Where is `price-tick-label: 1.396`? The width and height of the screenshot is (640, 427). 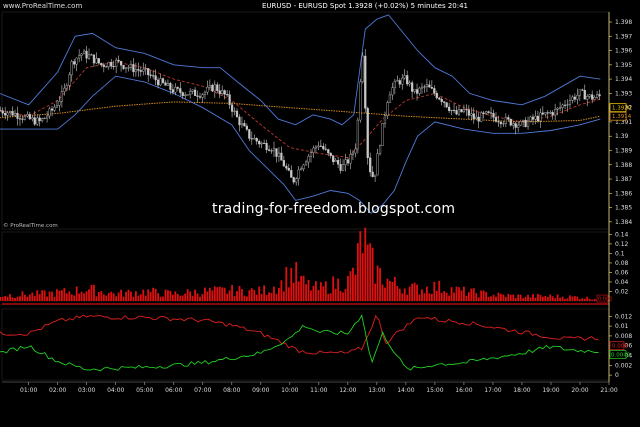 price-tick-label: 1.396 is located at coordinates (623, 51).